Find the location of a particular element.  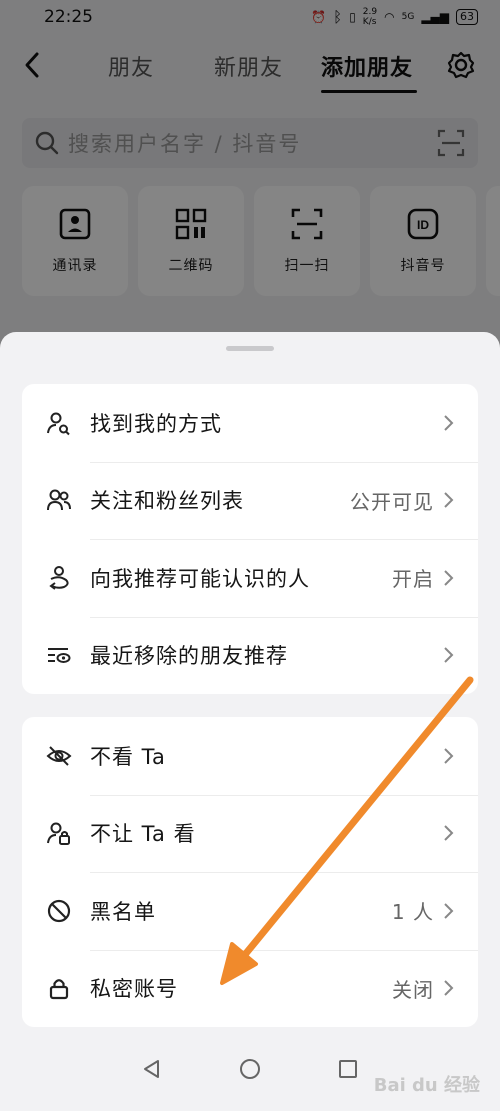

row-follow-fans-list: 关注和粉丝列表 公开可见 is located at coordinates (250, 500).